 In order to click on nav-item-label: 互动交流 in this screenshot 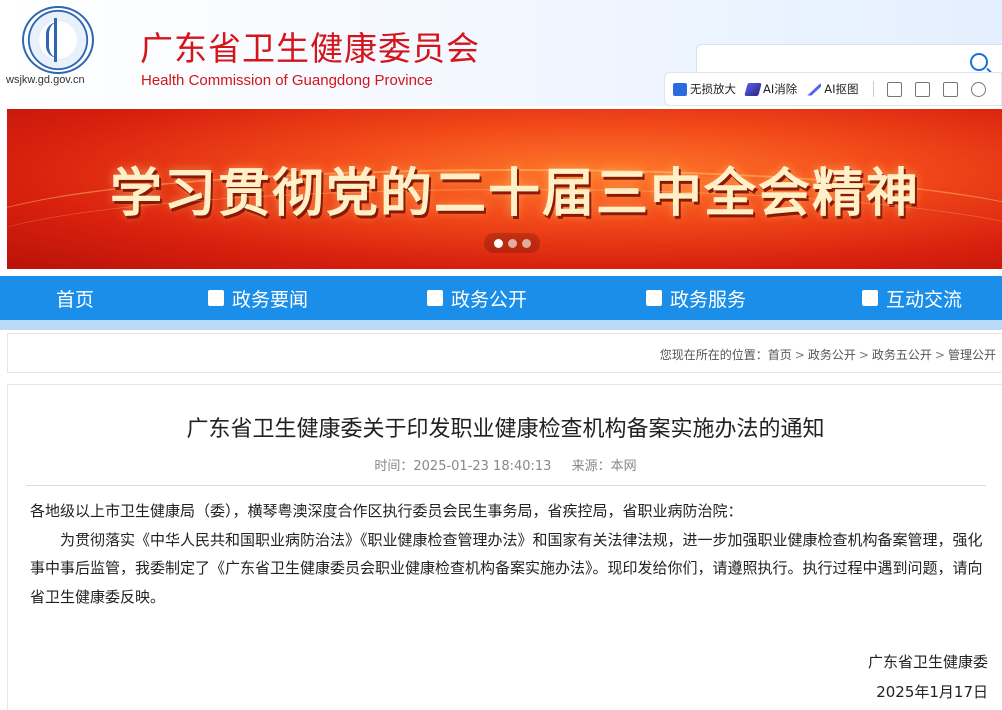, I will do `click(924, 299)`.